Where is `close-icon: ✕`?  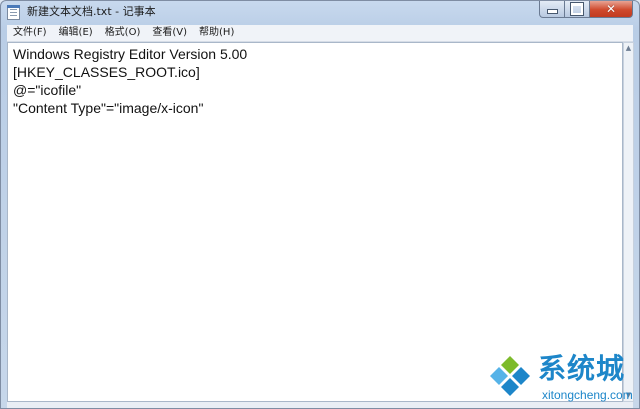 close-icon: ✕ is located at coordinates (611, 9).